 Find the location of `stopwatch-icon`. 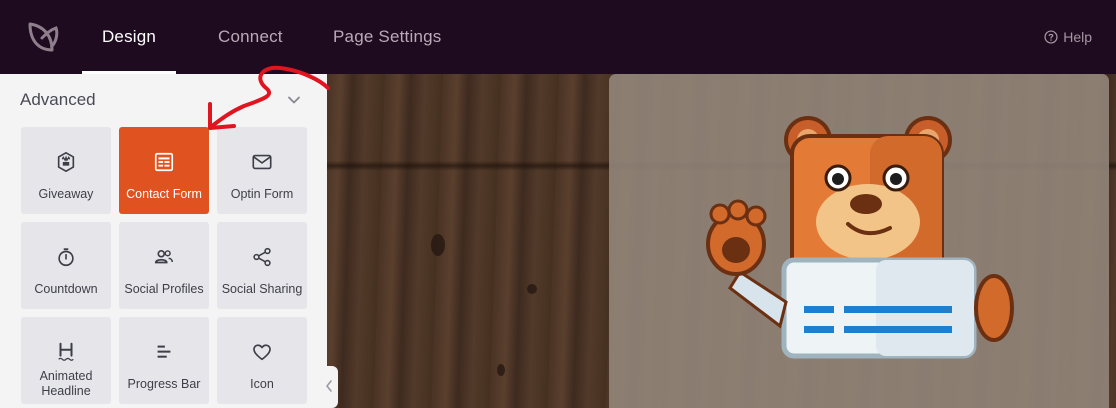

stopwatch-icon is located at coordinates (66, 257).